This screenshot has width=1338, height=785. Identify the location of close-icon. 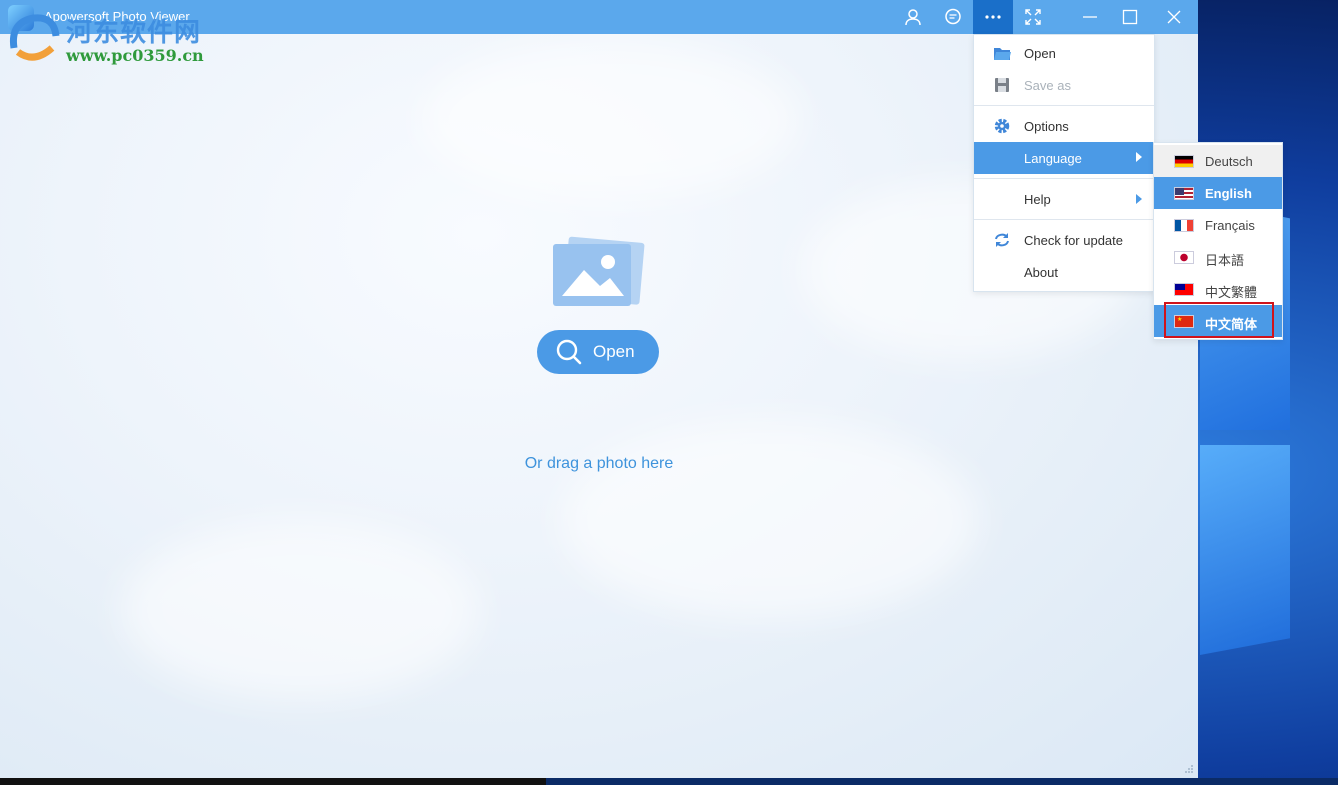
(1174, 17).